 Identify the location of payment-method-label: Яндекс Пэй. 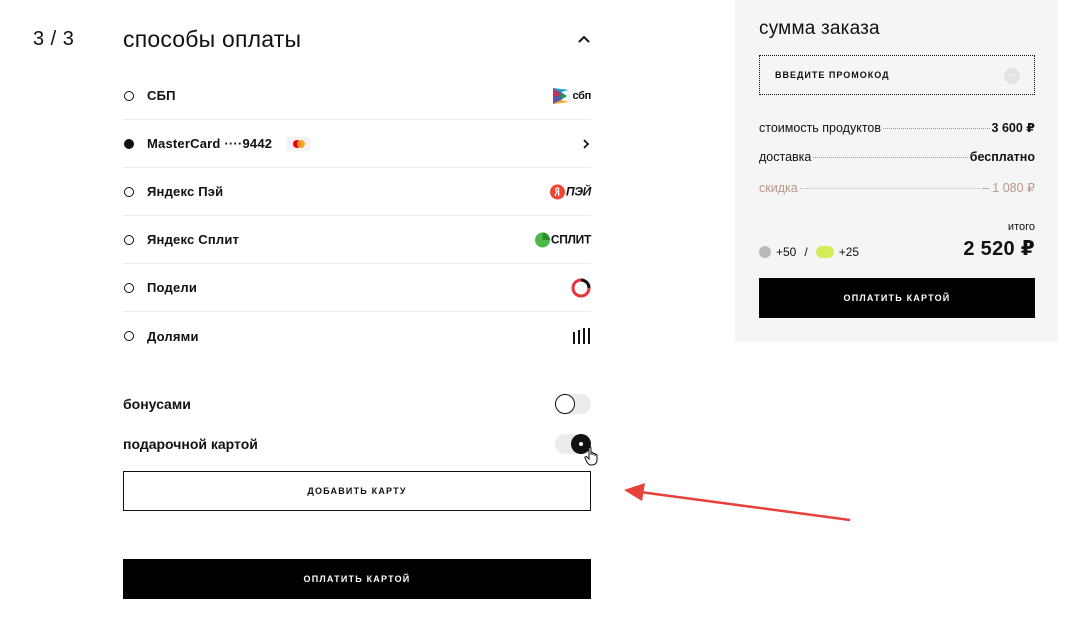
(185, 191).